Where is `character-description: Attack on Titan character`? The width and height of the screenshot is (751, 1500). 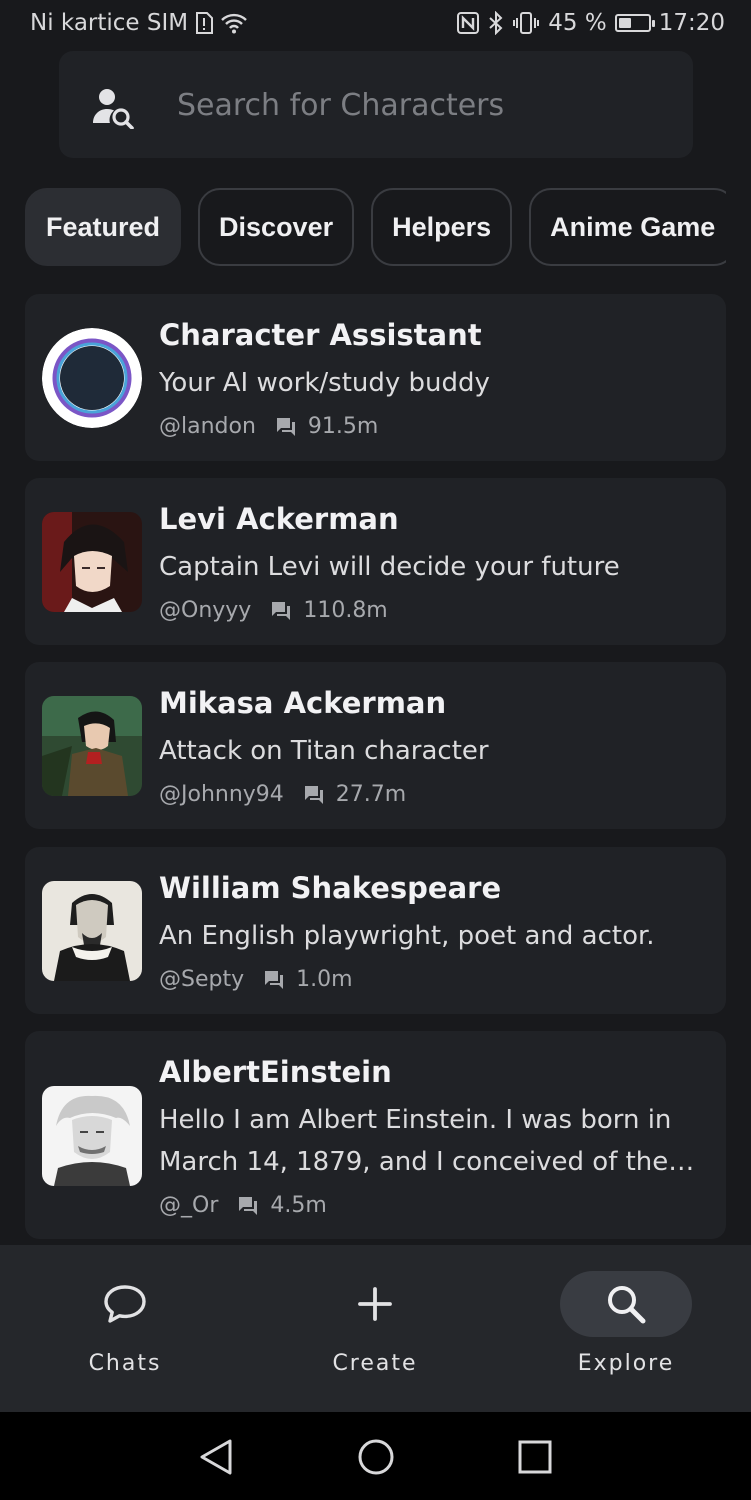 character-description: Attack on Titan character is located at coordinates (324, 751).